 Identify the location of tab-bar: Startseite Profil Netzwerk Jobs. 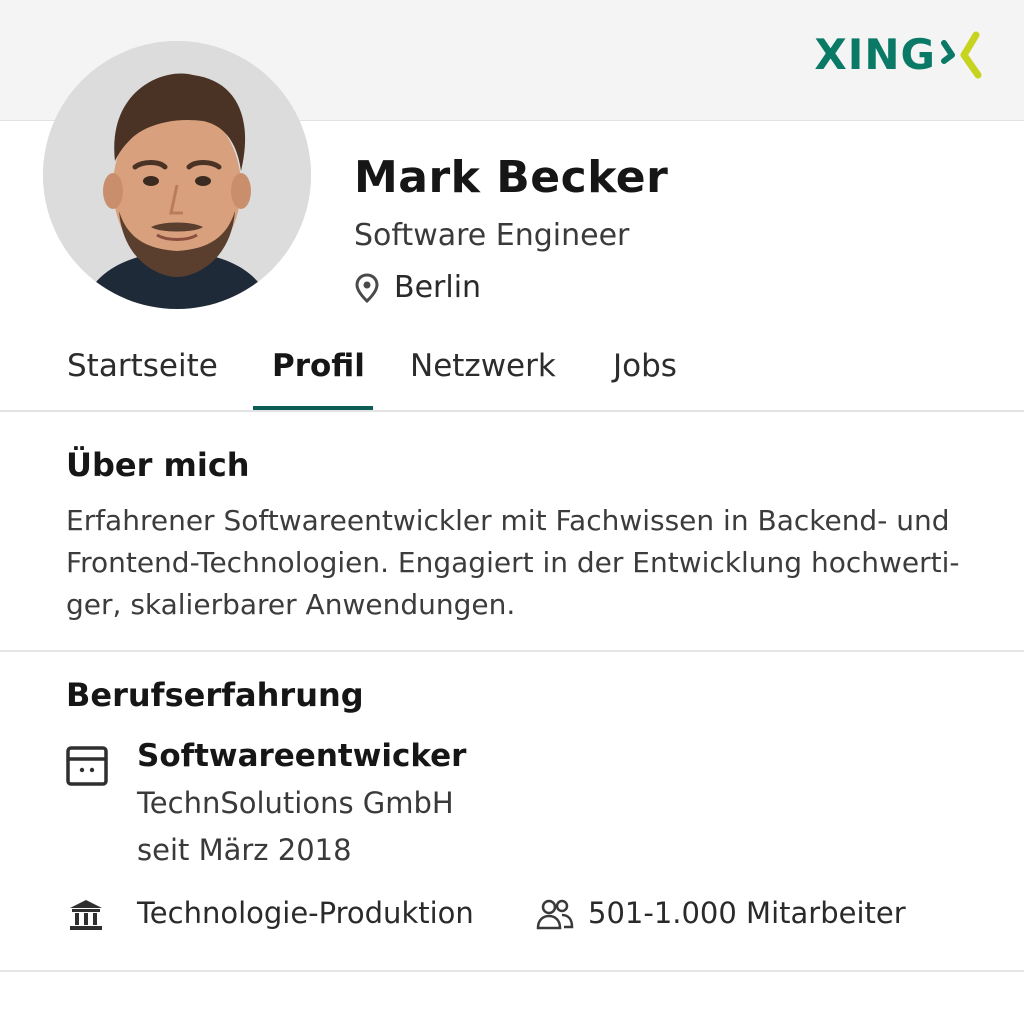
(512, 371).